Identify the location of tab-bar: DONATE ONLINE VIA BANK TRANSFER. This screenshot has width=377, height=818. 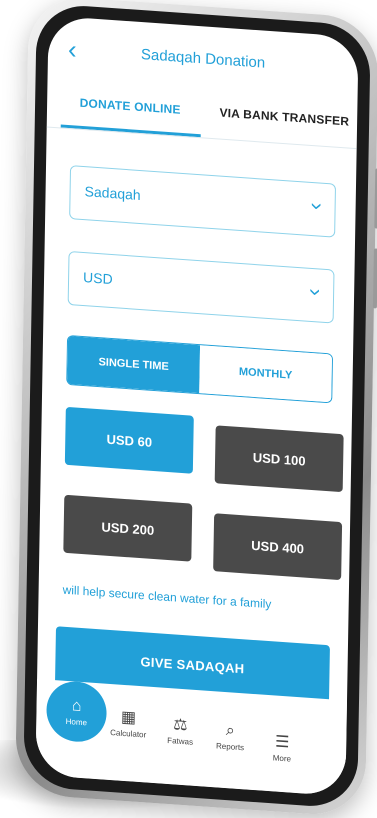
(202, 124).